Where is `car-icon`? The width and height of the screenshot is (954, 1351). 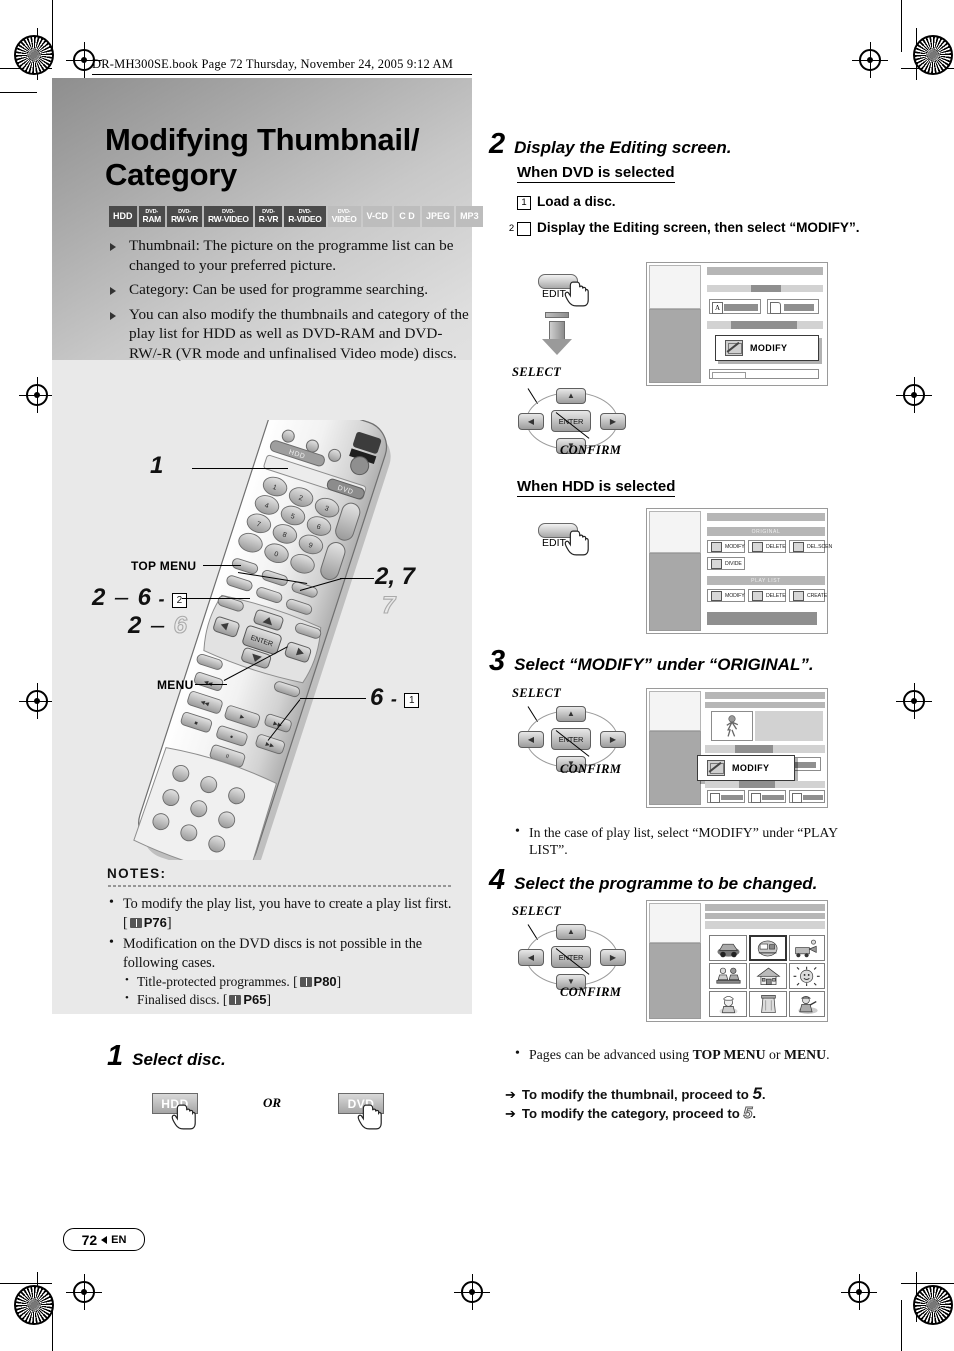
car-icon is located at coordinates (727, 950).